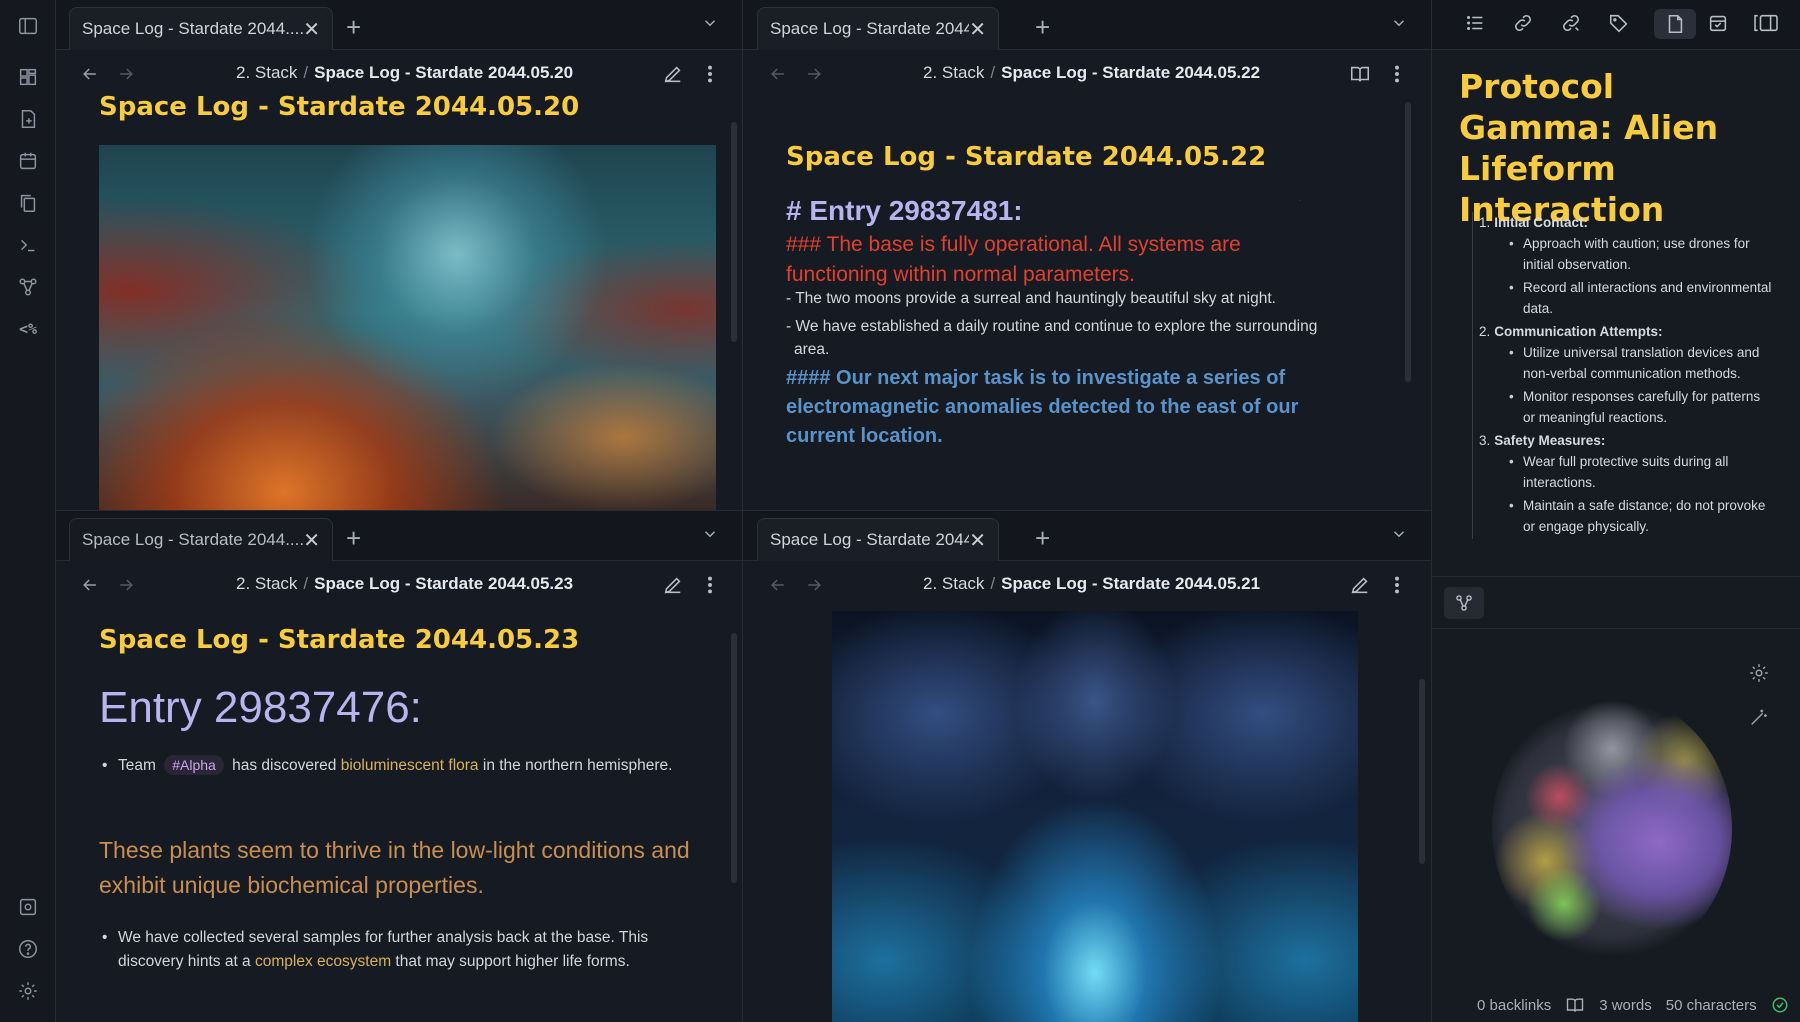 This screenshot has height=1022, width=1800. What do you see at coordinates (1760, 718) in the screenshot?
I see `magic-wand-icon` at bounding box center [1760, 718].